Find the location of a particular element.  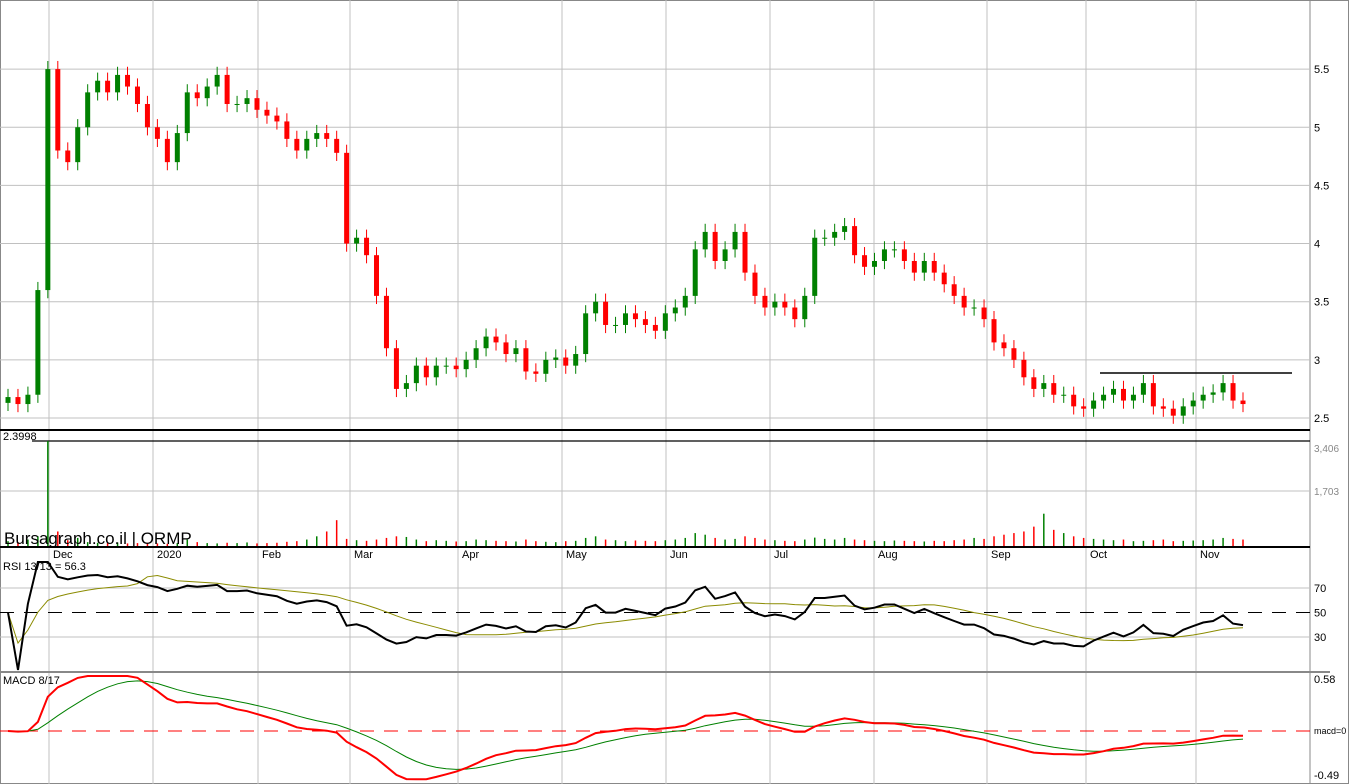

month-label: Feb is located at coordinates (271, 555).